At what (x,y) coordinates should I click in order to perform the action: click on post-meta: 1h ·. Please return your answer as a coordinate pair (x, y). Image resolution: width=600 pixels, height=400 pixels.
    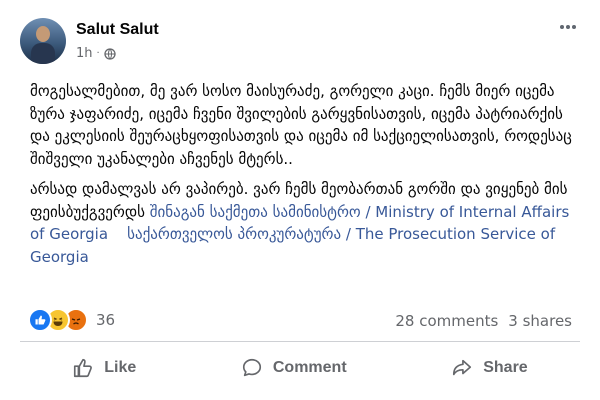
    Looking at the image, I should click on (96, 53).